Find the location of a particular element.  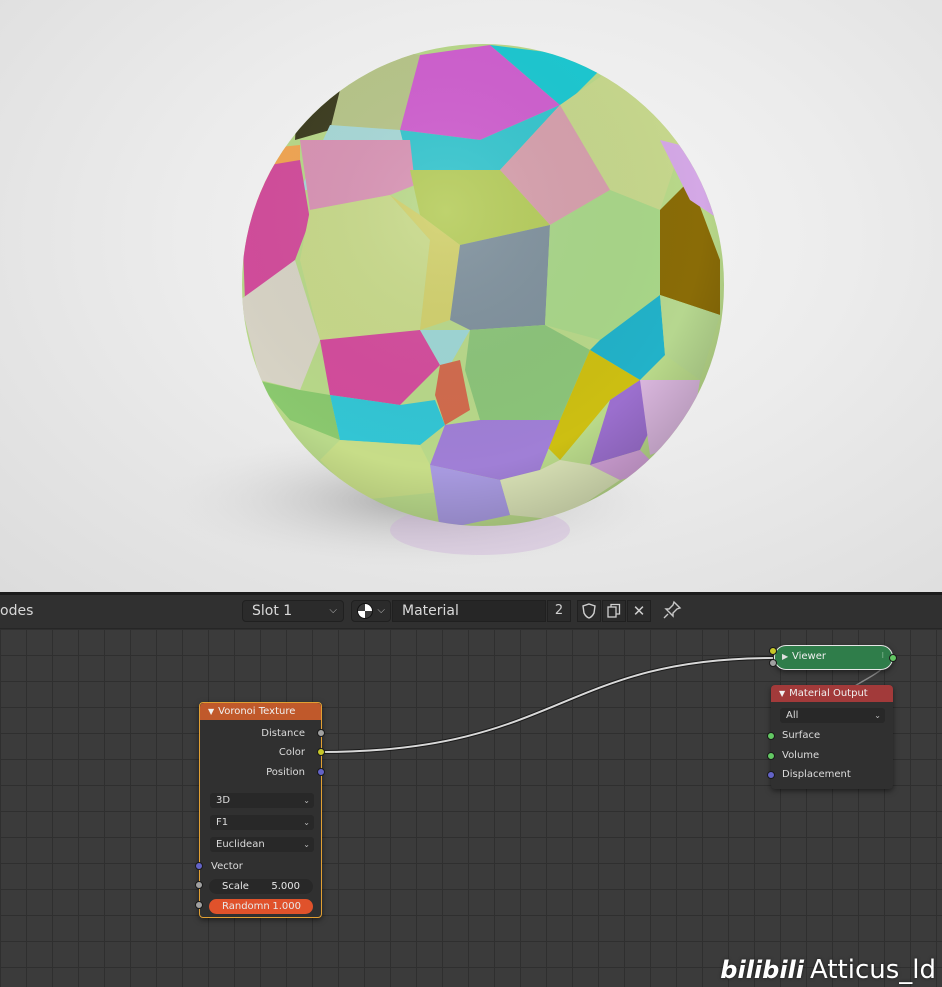

watermark: bilibili Atticus_ld is located at coordinates (828, 970).